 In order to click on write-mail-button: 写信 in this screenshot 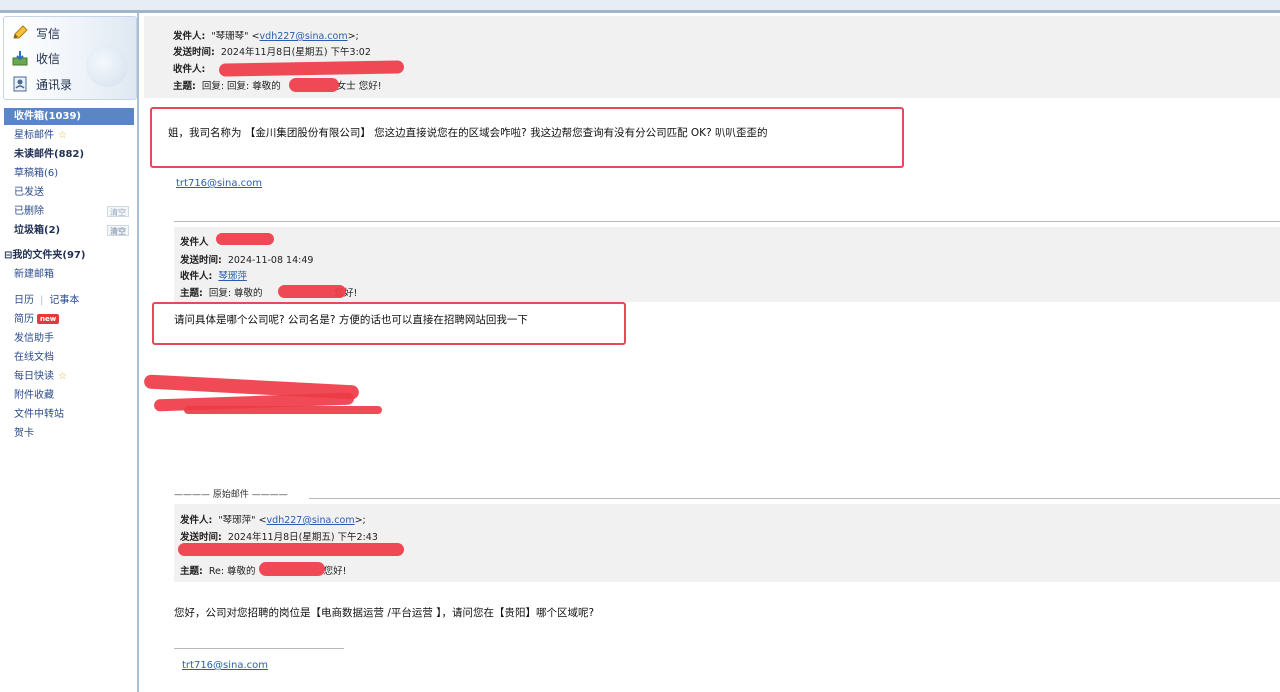, I will do `click(36, 33)`.